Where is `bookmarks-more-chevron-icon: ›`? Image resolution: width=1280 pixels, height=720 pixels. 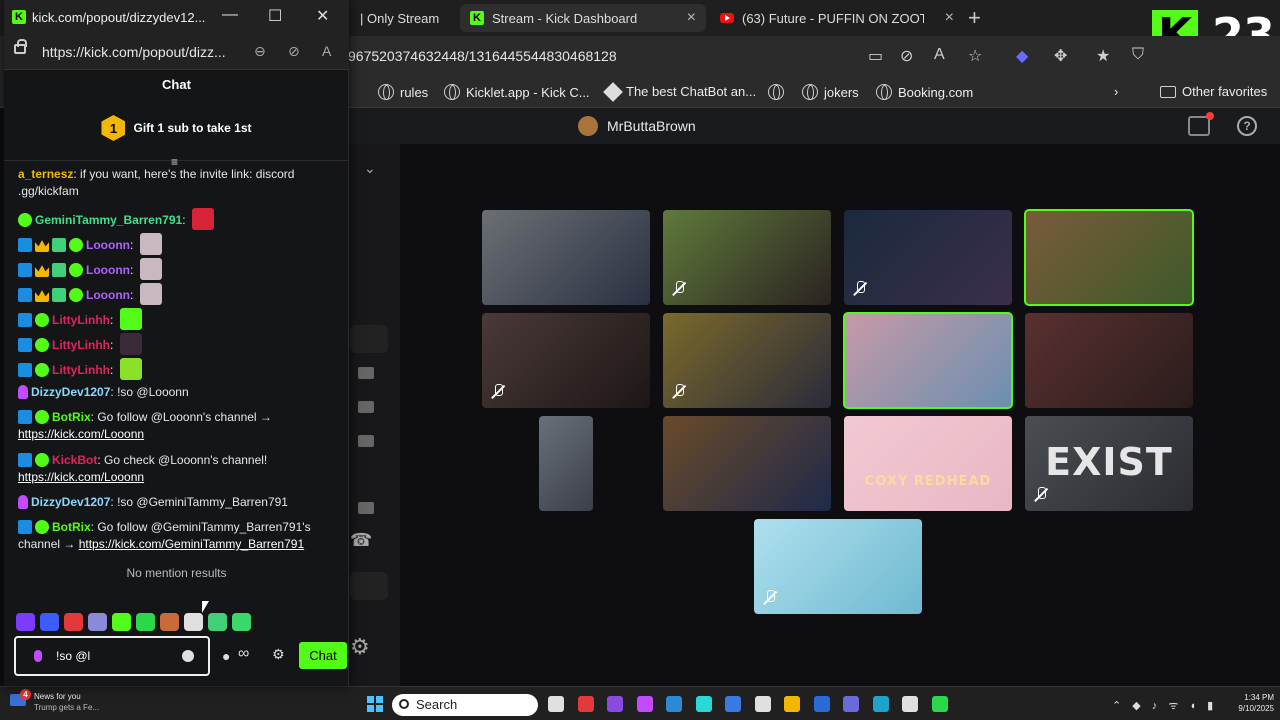
bookmarks-more-chevron-icon: › is located at coordinates (1116, 91).